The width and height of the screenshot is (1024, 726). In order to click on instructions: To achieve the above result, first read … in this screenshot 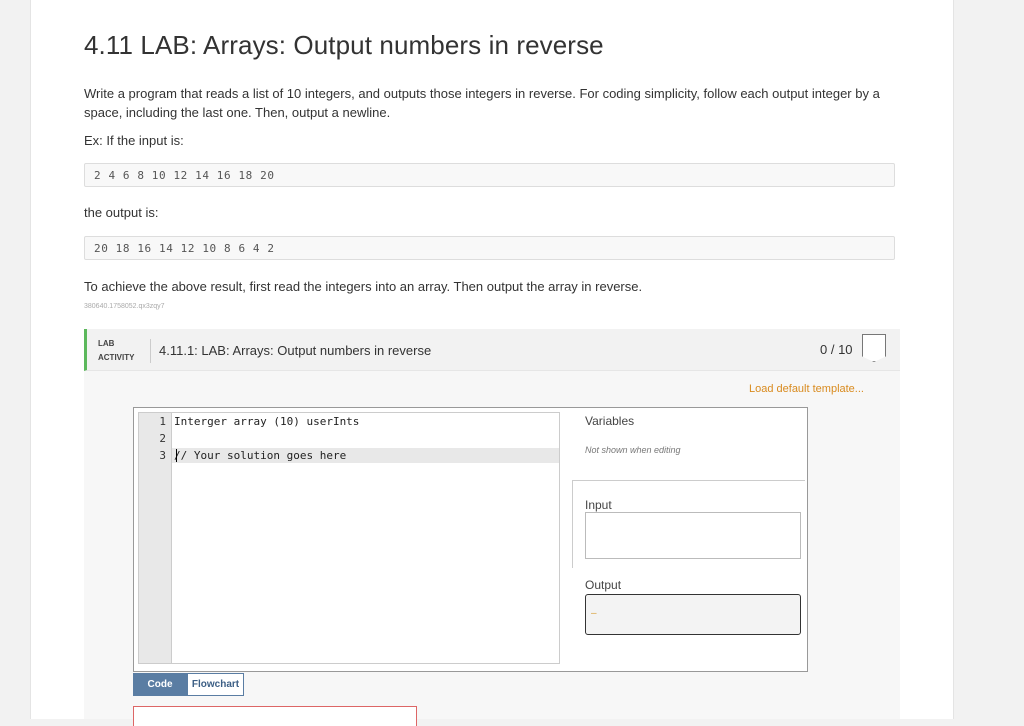, I will do `click(363, 286)`.